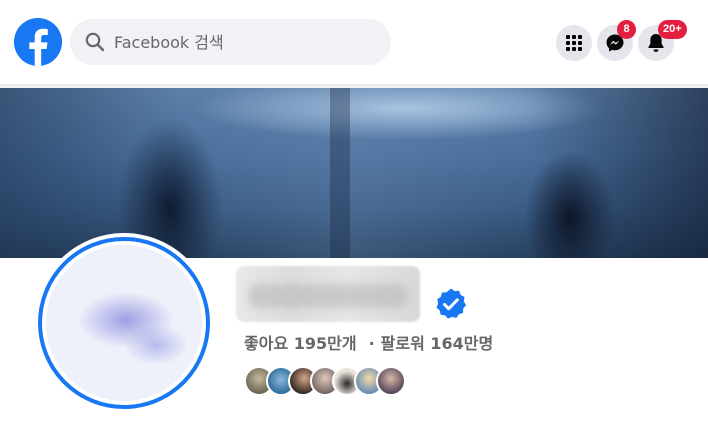 The width and height of the screenshot is (708, 448). Describe the element at coordinates (95, 42) in the screenshot. I see `search-icon` at that location.